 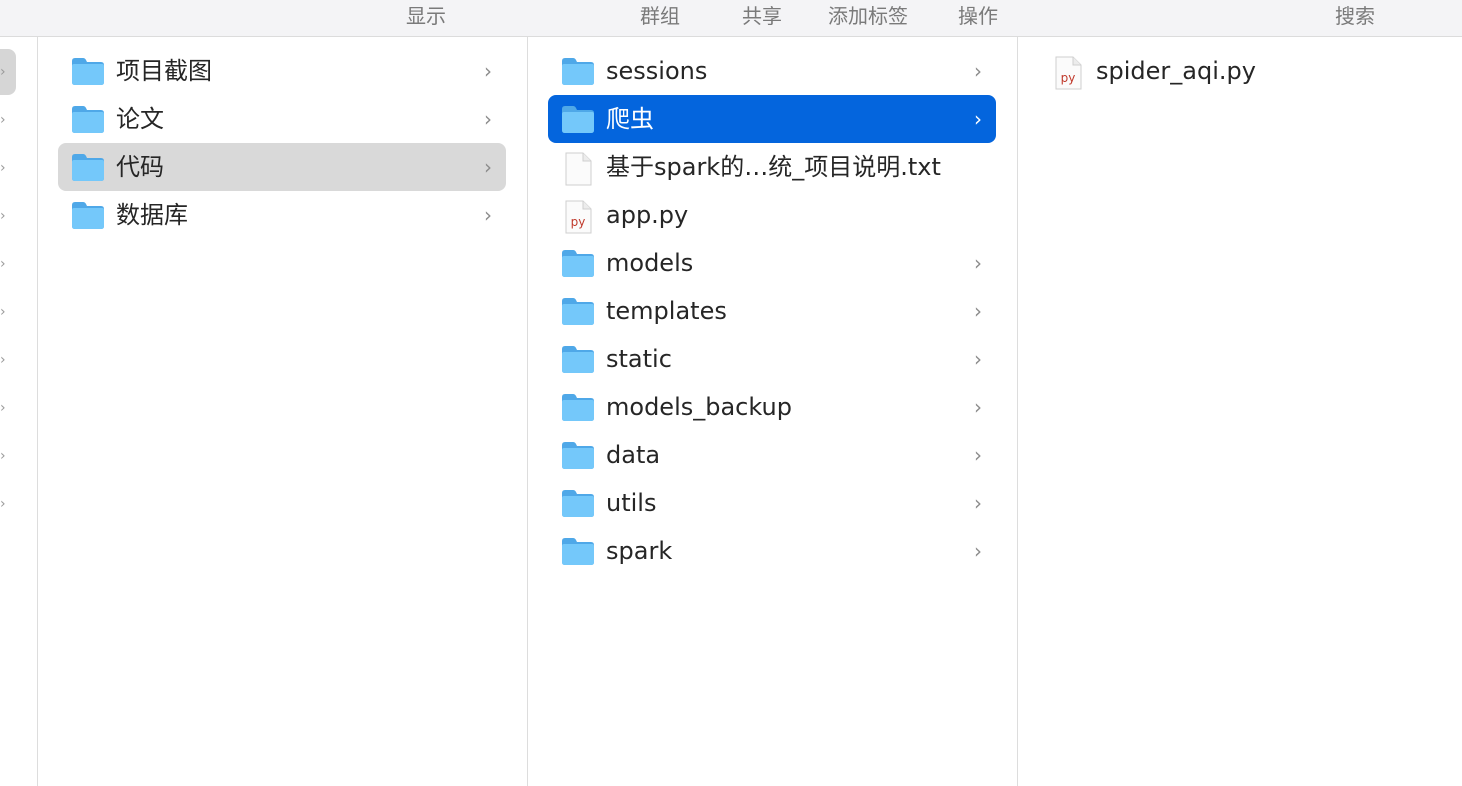 What do you see at coordinates (164, 71) in the screenshot?
I see `item-name: 项目截图` at bounding box center [164, 71].